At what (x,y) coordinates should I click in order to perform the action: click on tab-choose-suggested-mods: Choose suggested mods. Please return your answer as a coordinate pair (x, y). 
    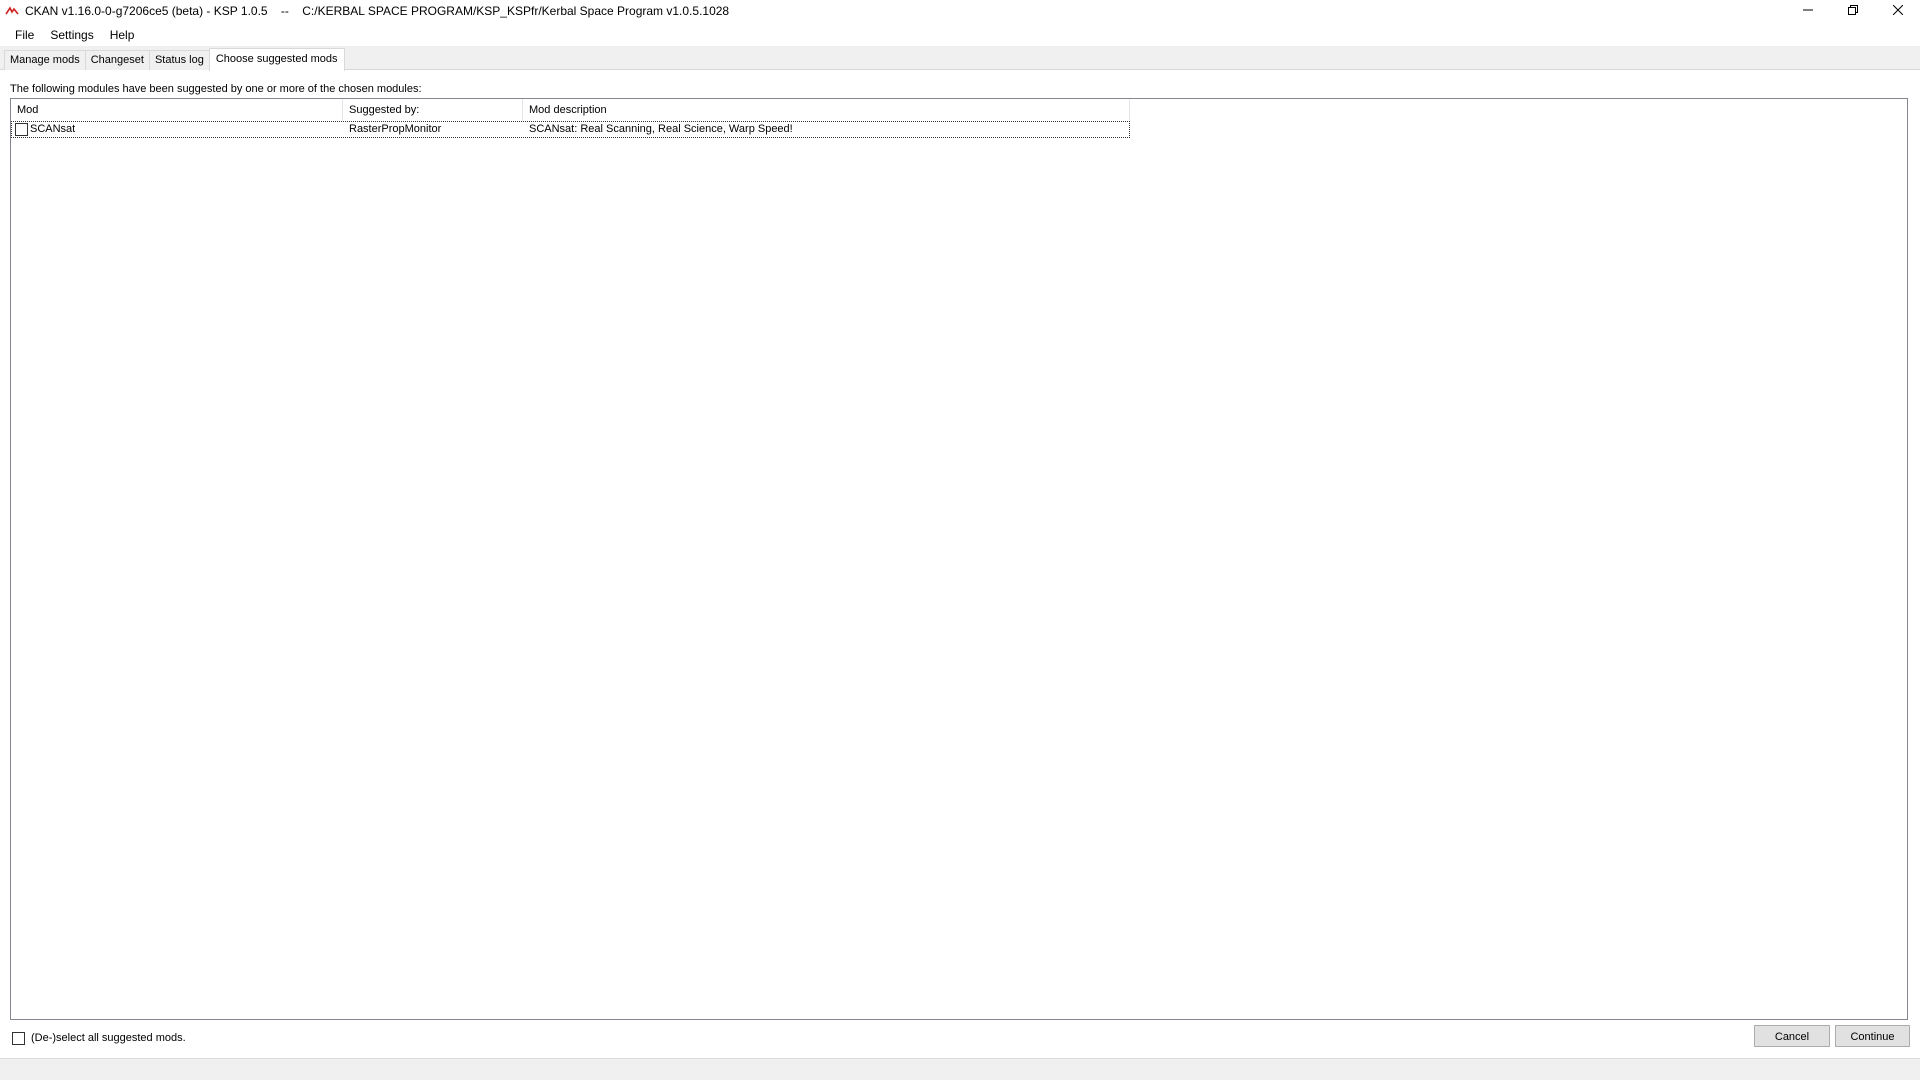
    Looking at the image, I should click on (276, 59).